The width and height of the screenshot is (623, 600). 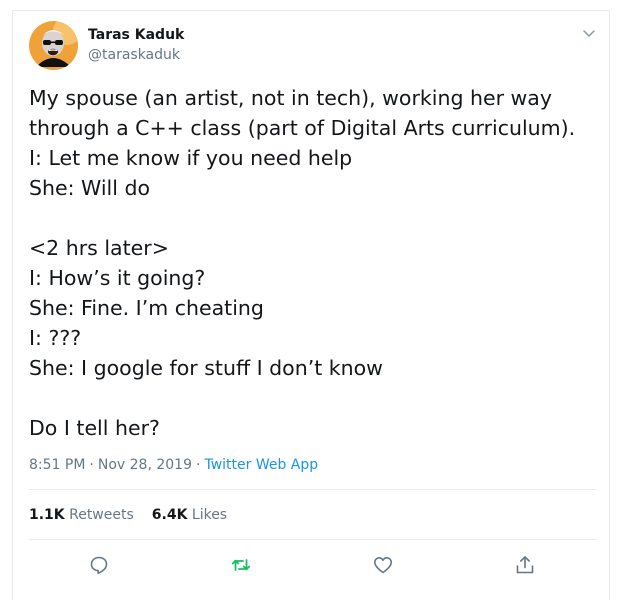 What do you see at coordinates (99, 565) in the screenshot?
I see `reply-icon` at bounding box center [99, 565].